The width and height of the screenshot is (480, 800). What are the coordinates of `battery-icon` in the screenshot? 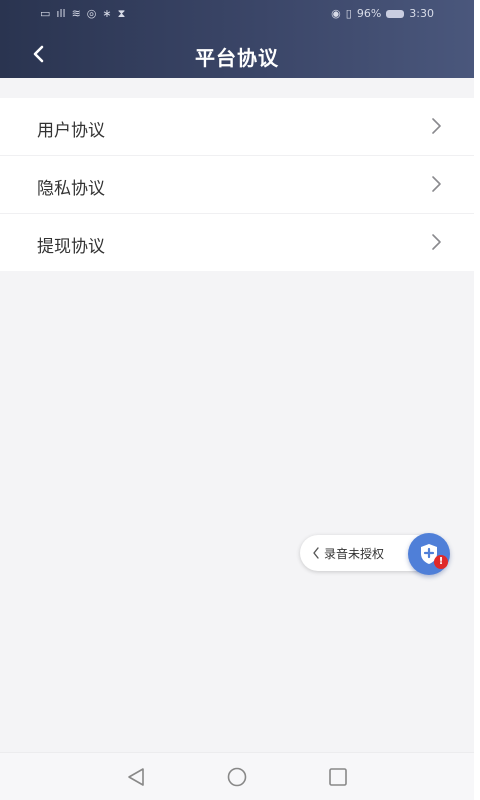 It's located at (395, 14).